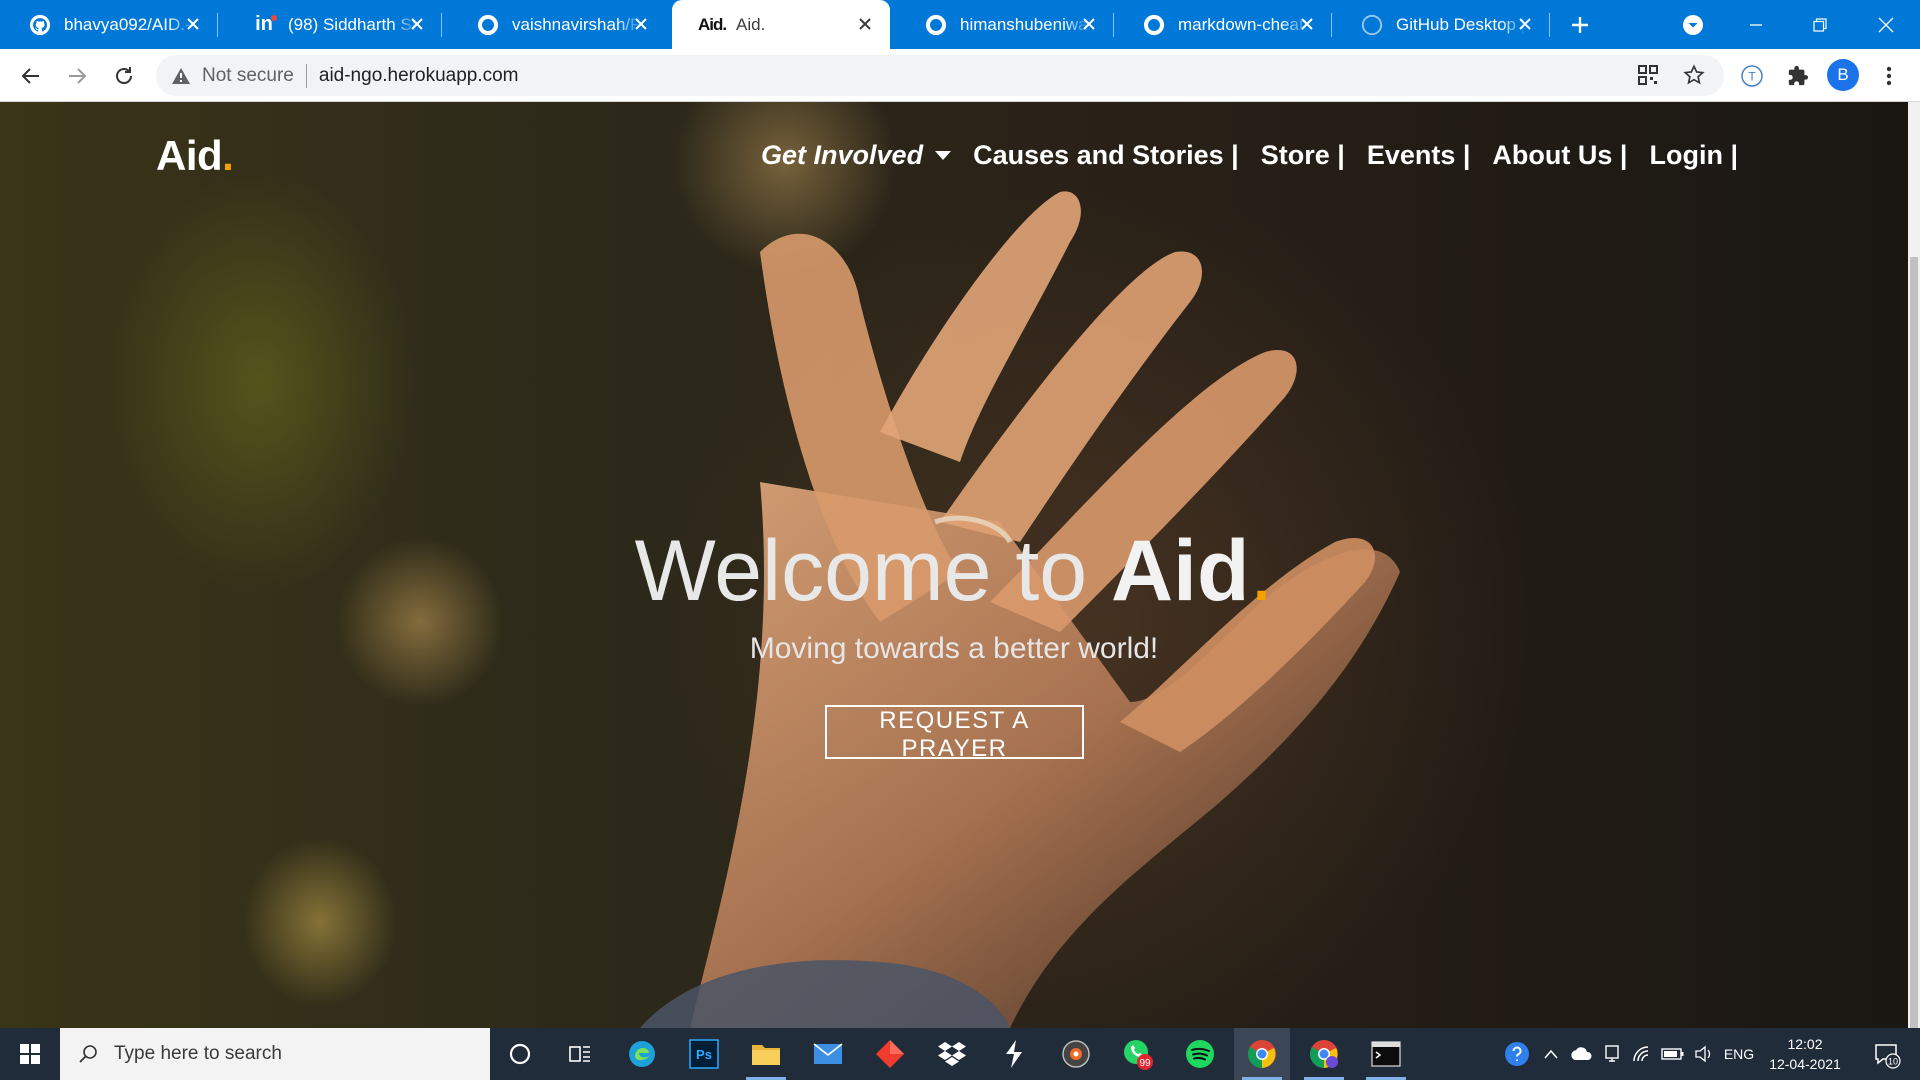  What do you see at coordinates (1694, 75) in the screenshot?
I see `star-icon` at bounding box center [1694, 75].